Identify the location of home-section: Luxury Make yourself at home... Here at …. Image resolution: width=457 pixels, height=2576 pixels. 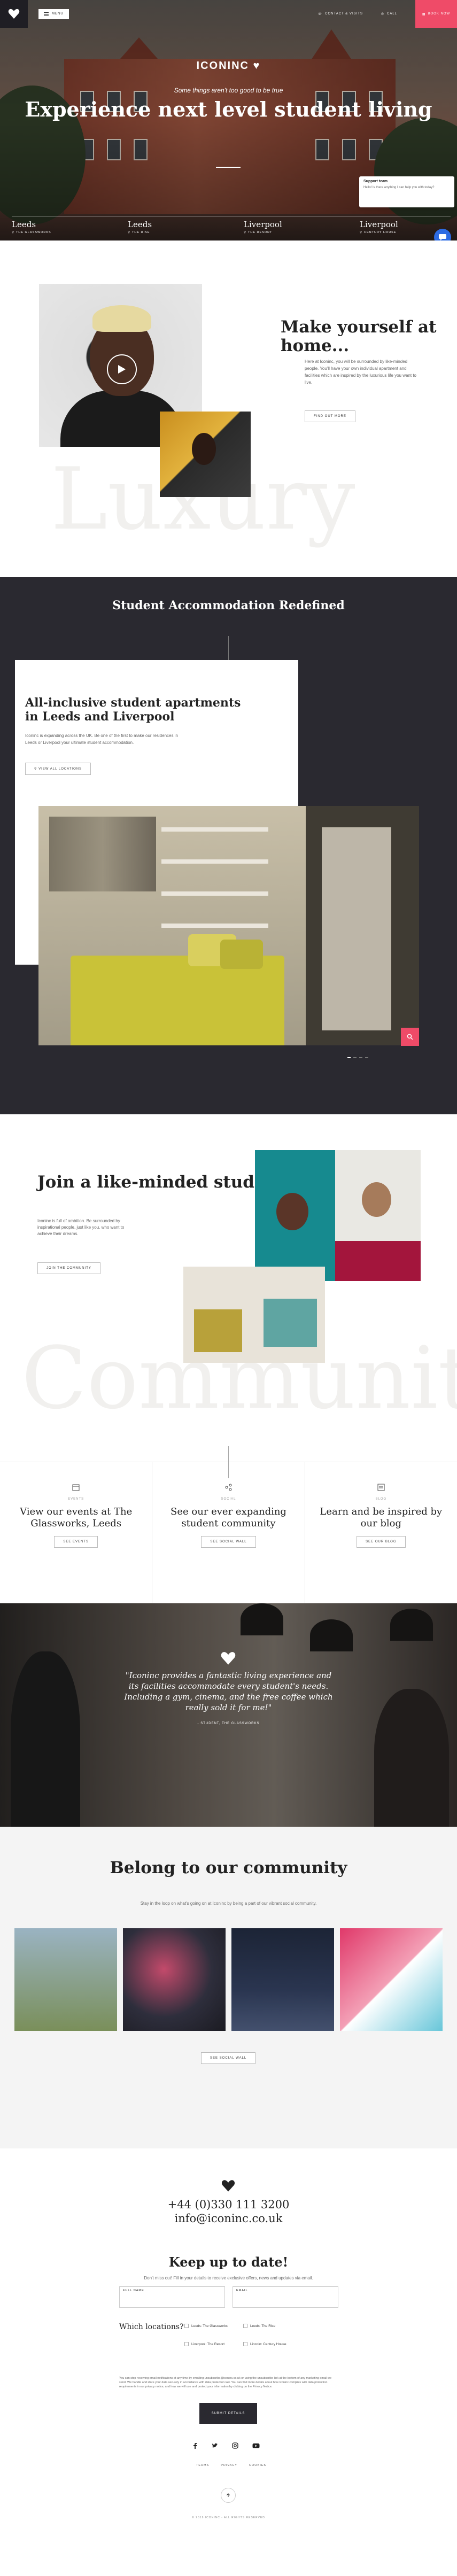
(228, 408).